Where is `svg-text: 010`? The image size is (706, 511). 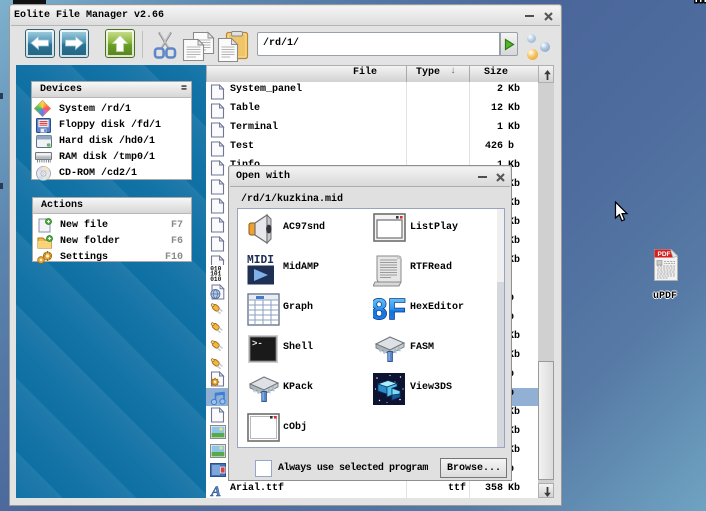 svg-text: 010 is located at coordinates (215, 278).